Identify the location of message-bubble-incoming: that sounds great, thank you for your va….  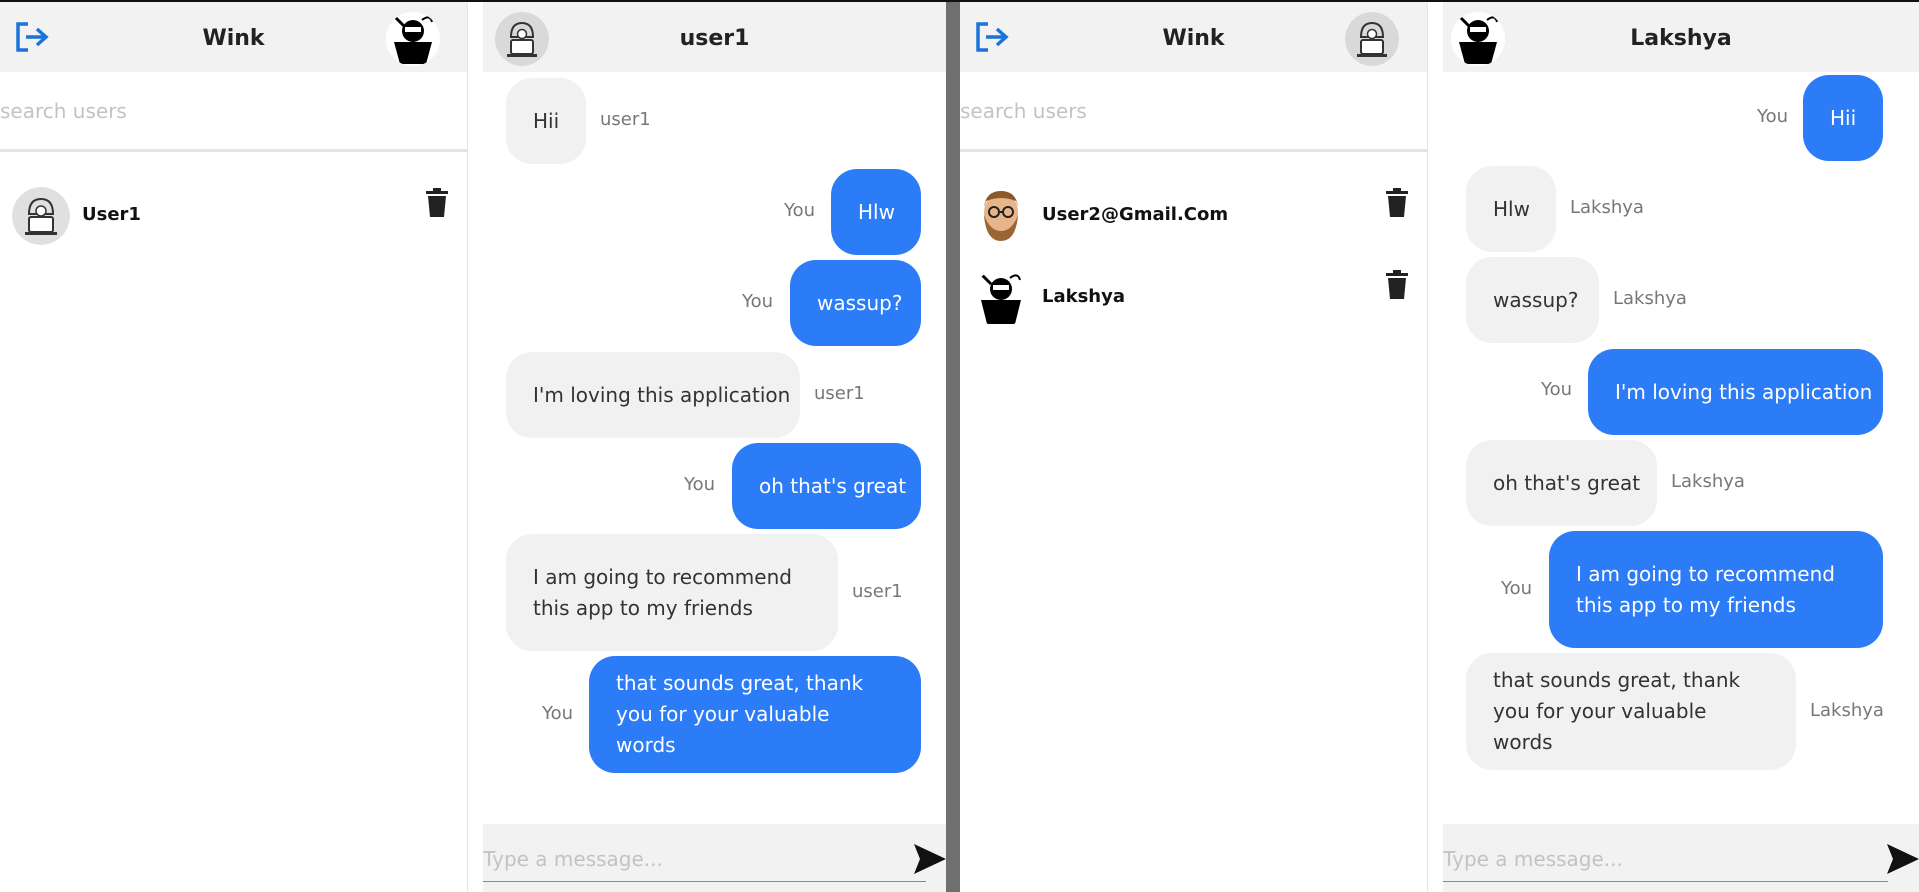
(1631, 711).